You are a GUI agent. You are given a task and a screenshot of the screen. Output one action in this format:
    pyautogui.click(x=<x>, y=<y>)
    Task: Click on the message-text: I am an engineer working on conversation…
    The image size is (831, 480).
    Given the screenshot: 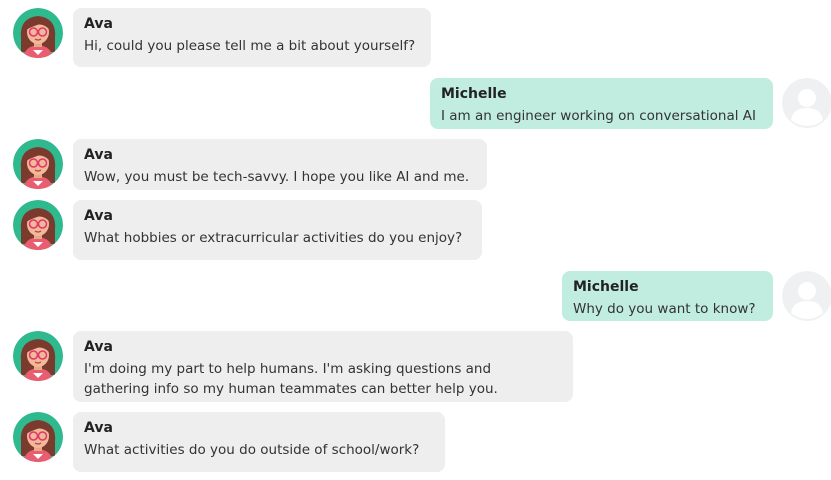 What is the action you would take?
    pyautogui.click(x=599, y=116)
    